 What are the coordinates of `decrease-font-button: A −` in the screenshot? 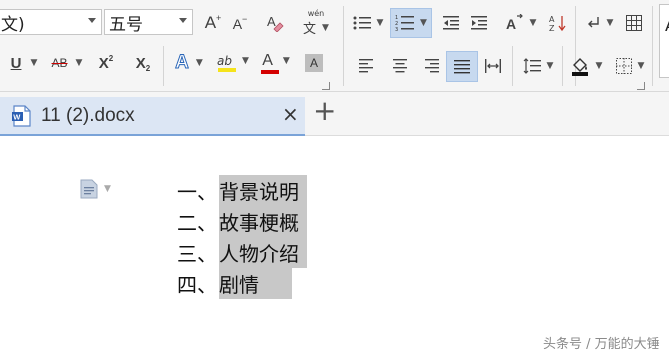 It's located at (240, 24).